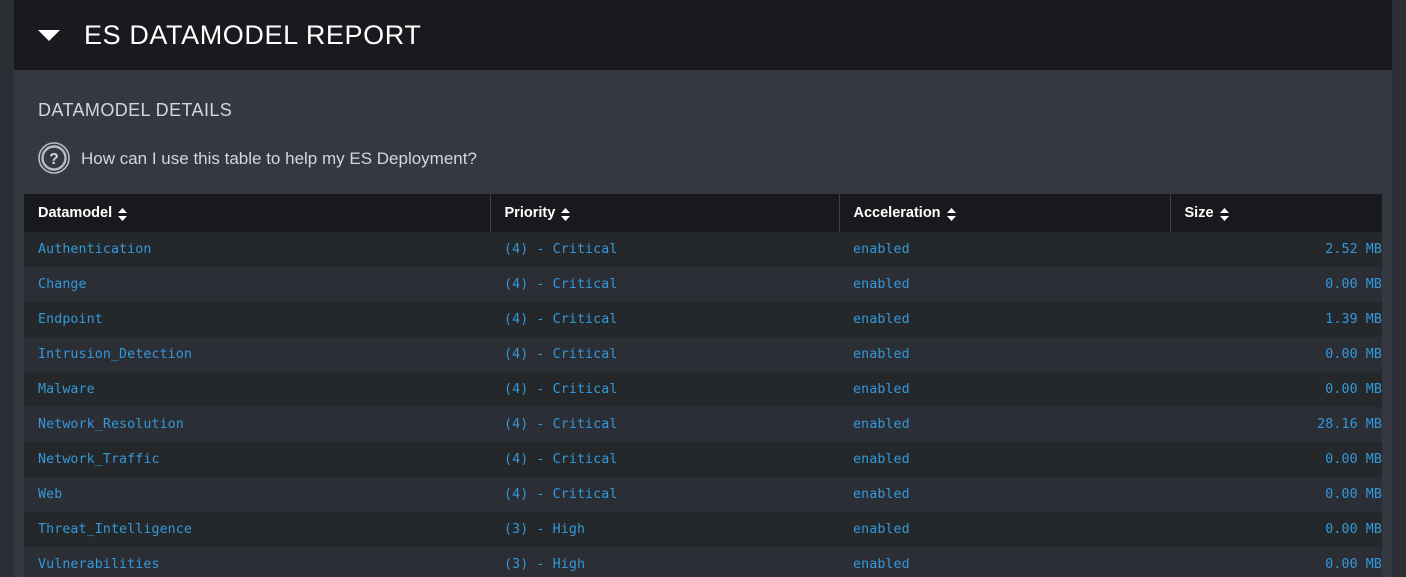 Image resolution: width=1406 pixels, height=577 pixels. What do you see at coordinates (253, 34) in the screenshot?
I see `page-title: ES DATAMODEL REPORT` at bounding box center [253, 34].